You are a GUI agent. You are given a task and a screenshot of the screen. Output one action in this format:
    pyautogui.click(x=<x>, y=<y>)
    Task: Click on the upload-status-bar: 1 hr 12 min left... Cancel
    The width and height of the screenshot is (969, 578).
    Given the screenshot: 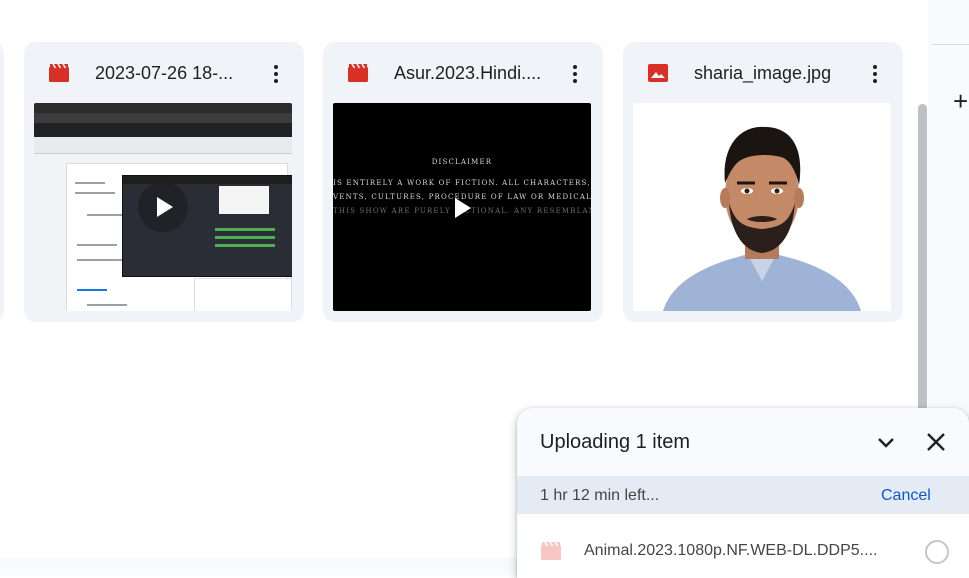 What is the action you would take?
    pyautogui.click(x=743, y=495)
    